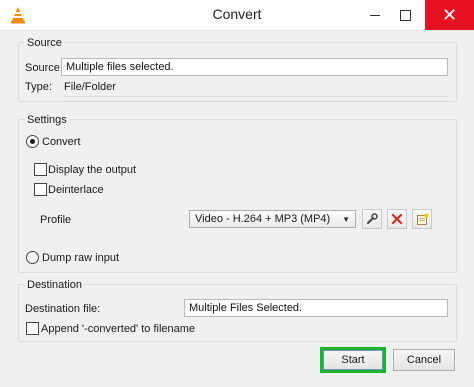  What do you see at coordinates (63, 309) in the screenshot?
I see `destination-file-label: Destination file:` at bounding box center [63, 309].